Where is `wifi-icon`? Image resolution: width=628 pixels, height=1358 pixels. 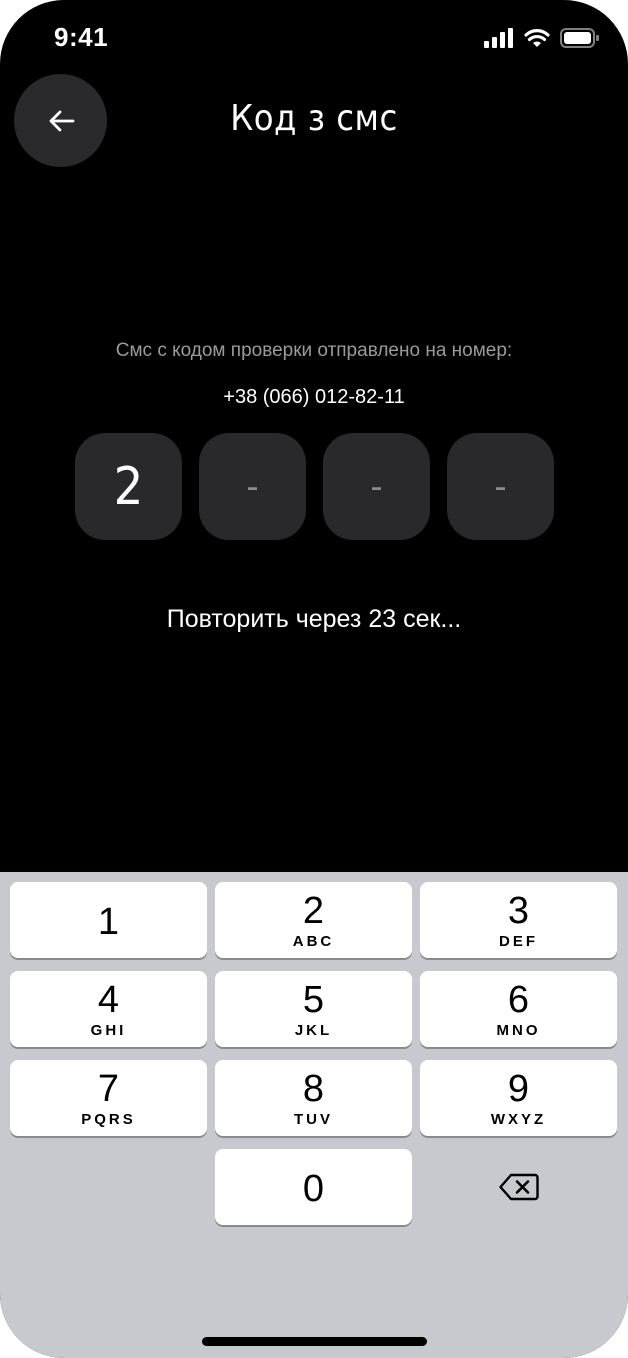
wifi-icon is located at coordinates (537, 38).